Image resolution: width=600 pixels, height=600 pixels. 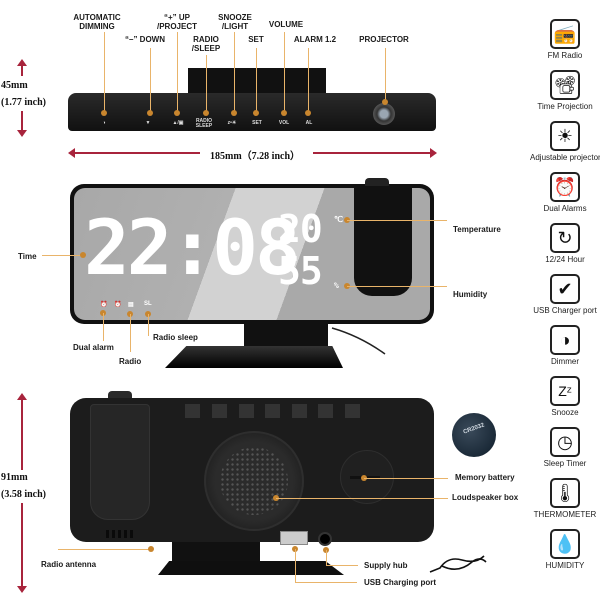 What do you see at coordinates (148, 123) in the screenshot?
I see `down-button: ▼` at bounding box center [148, 123].